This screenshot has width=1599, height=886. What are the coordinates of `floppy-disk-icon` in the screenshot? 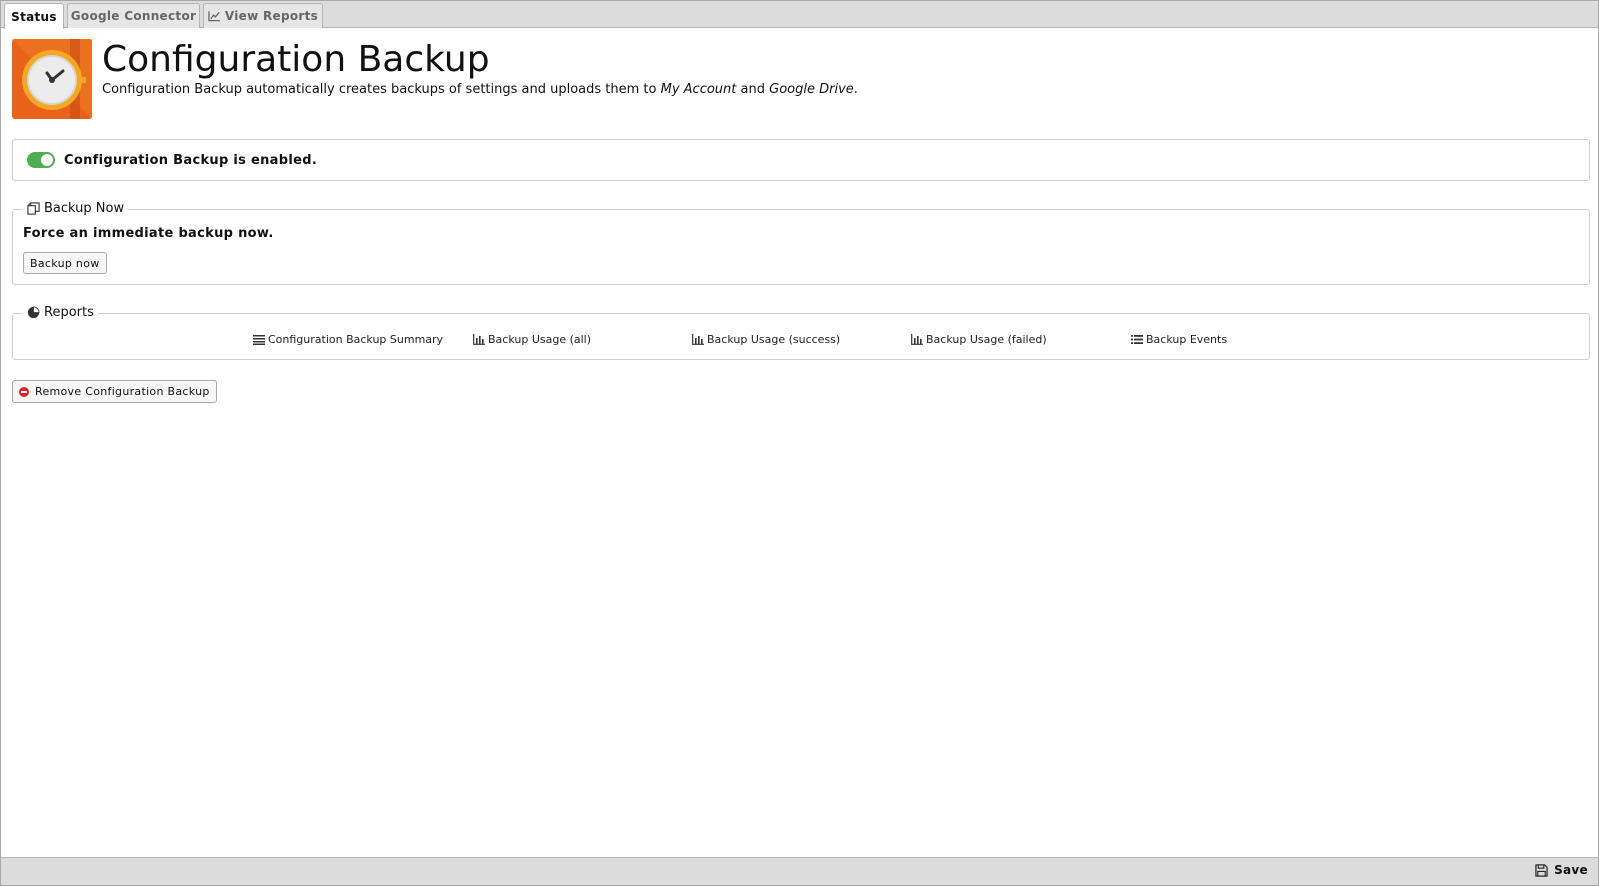 It's located at (1541, 870).